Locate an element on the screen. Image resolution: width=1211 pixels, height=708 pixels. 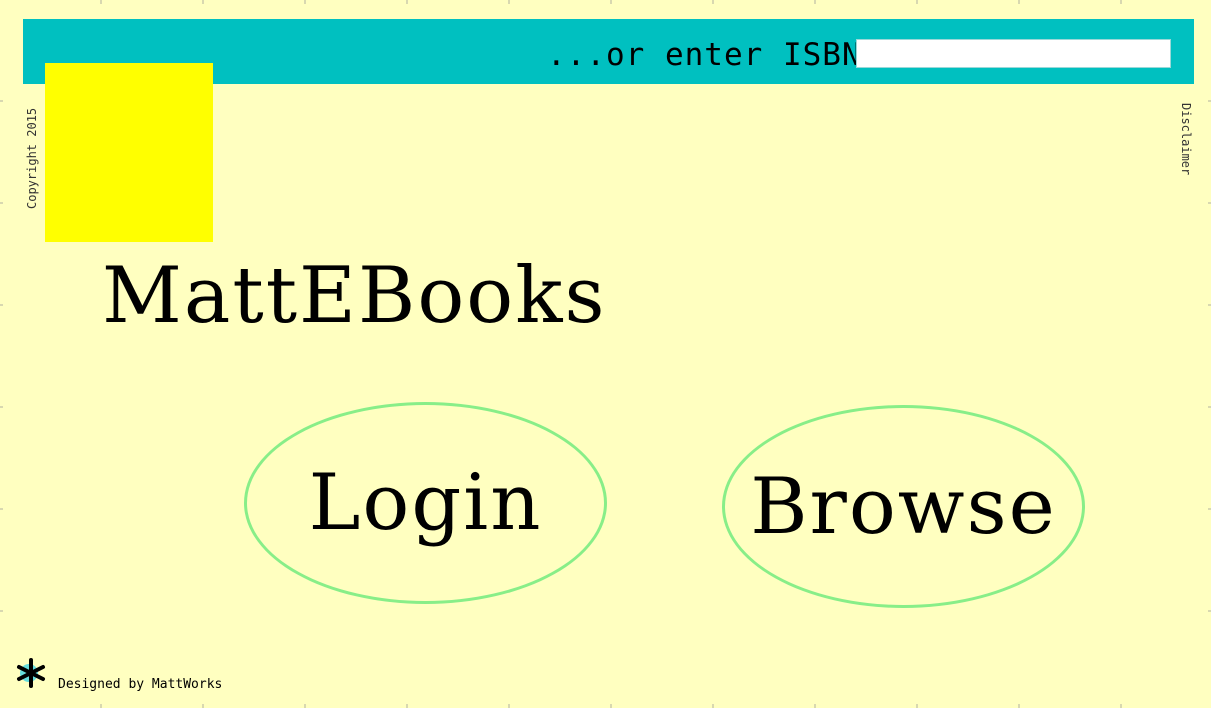
browse-button: Browse is located at coordinates (903, 506).